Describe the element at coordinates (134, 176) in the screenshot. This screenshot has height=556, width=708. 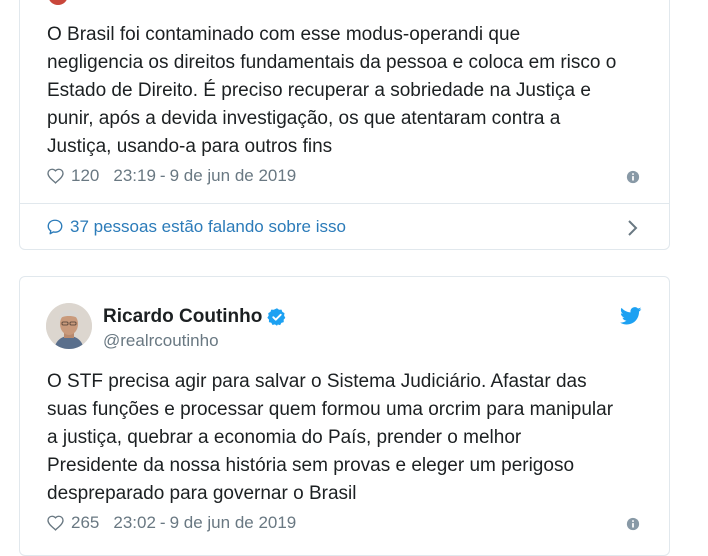
I see `tweet-time: 23:19` at that location.